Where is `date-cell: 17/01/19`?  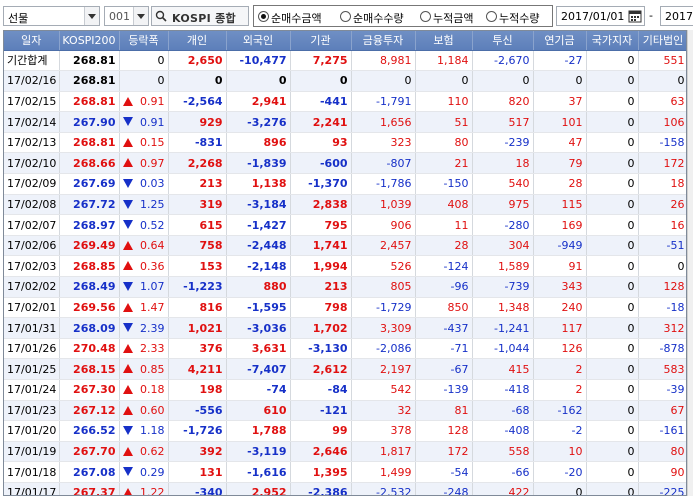
date-cell: 17/01/19 is located at coordinates (32, 452).